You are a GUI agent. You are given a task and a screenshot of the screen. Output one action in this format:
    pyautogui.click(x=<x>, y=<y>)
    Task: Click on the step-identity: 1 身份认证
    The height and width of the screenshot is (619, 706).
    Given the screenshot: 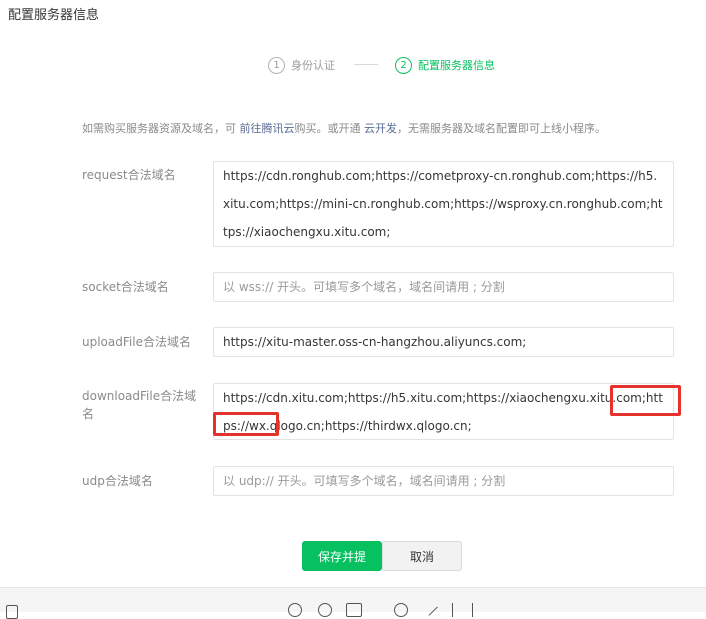 What is the action you would take?
    pyautogui.click(x=301, y=65)
    